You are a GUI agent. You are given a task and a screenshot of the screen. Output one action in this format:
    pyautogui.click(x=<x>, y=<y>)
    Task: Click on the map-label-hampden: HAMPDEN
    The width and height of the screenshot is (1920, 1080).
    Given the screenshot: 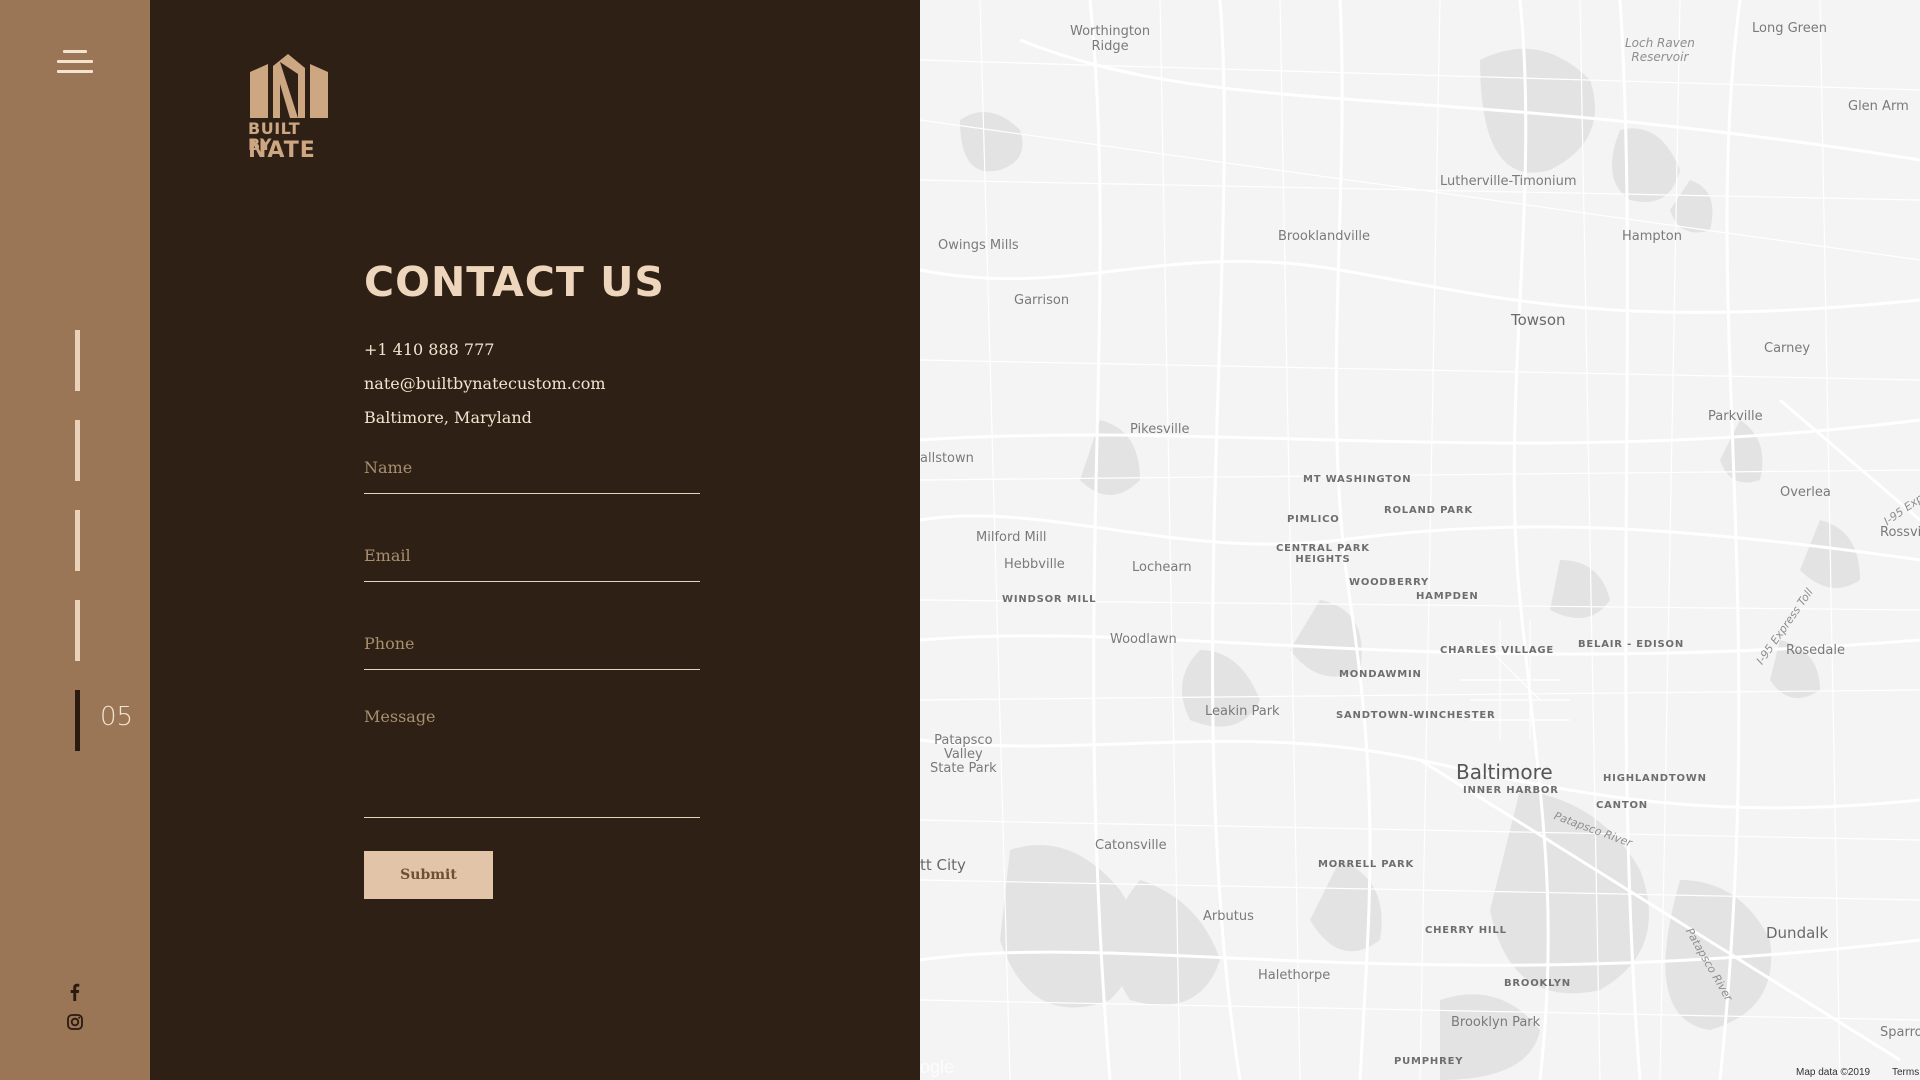 What is the action you would take?
    pyautogui.click(x=1447, y=596)
    